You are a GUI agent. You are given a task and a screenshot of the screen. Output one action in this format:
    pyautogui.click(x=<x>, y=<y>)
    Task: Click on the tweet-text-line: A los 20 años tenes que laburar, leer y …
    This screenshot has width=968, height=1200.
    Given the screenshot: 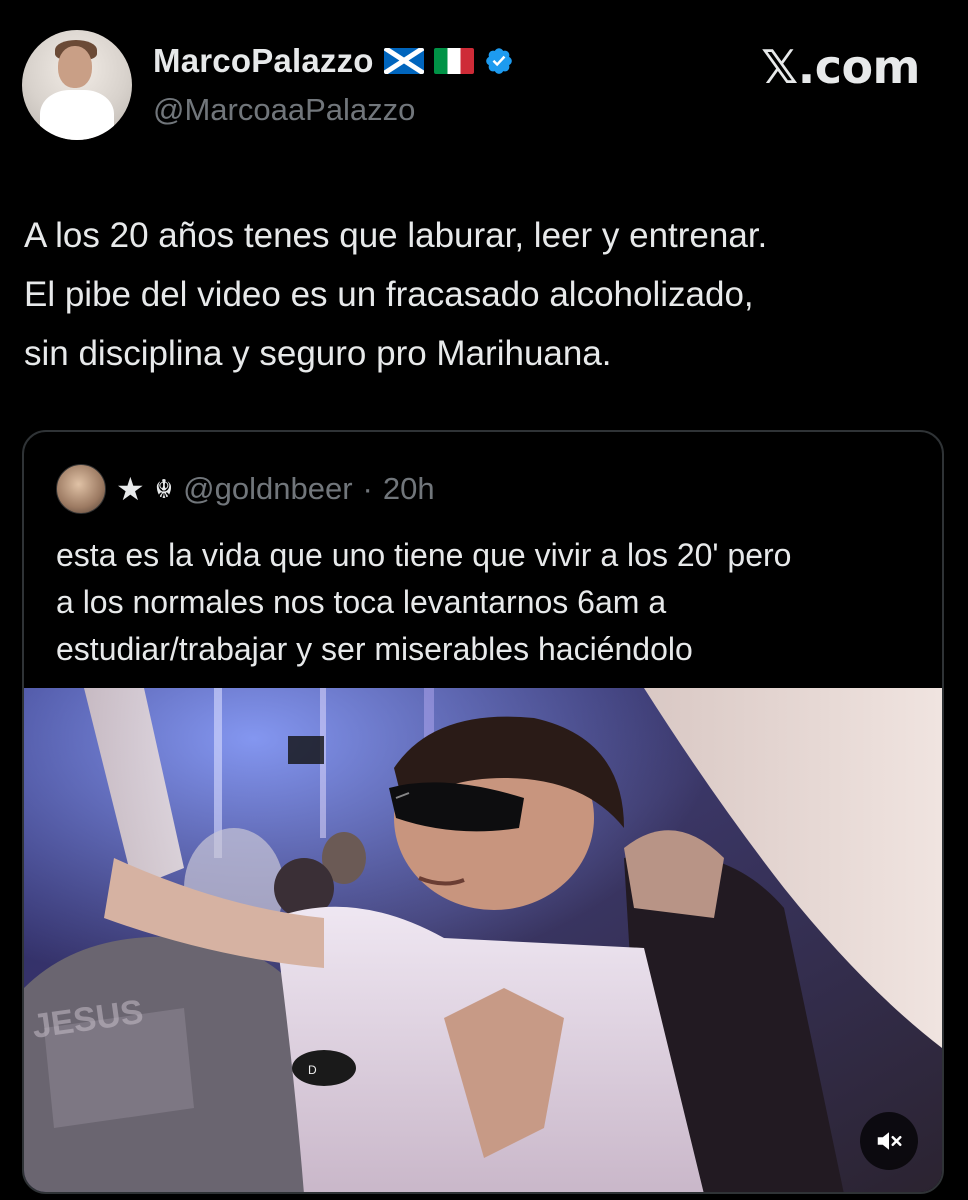 What is the action you would take?
    pyautogui.click(x=396, y=235)
    